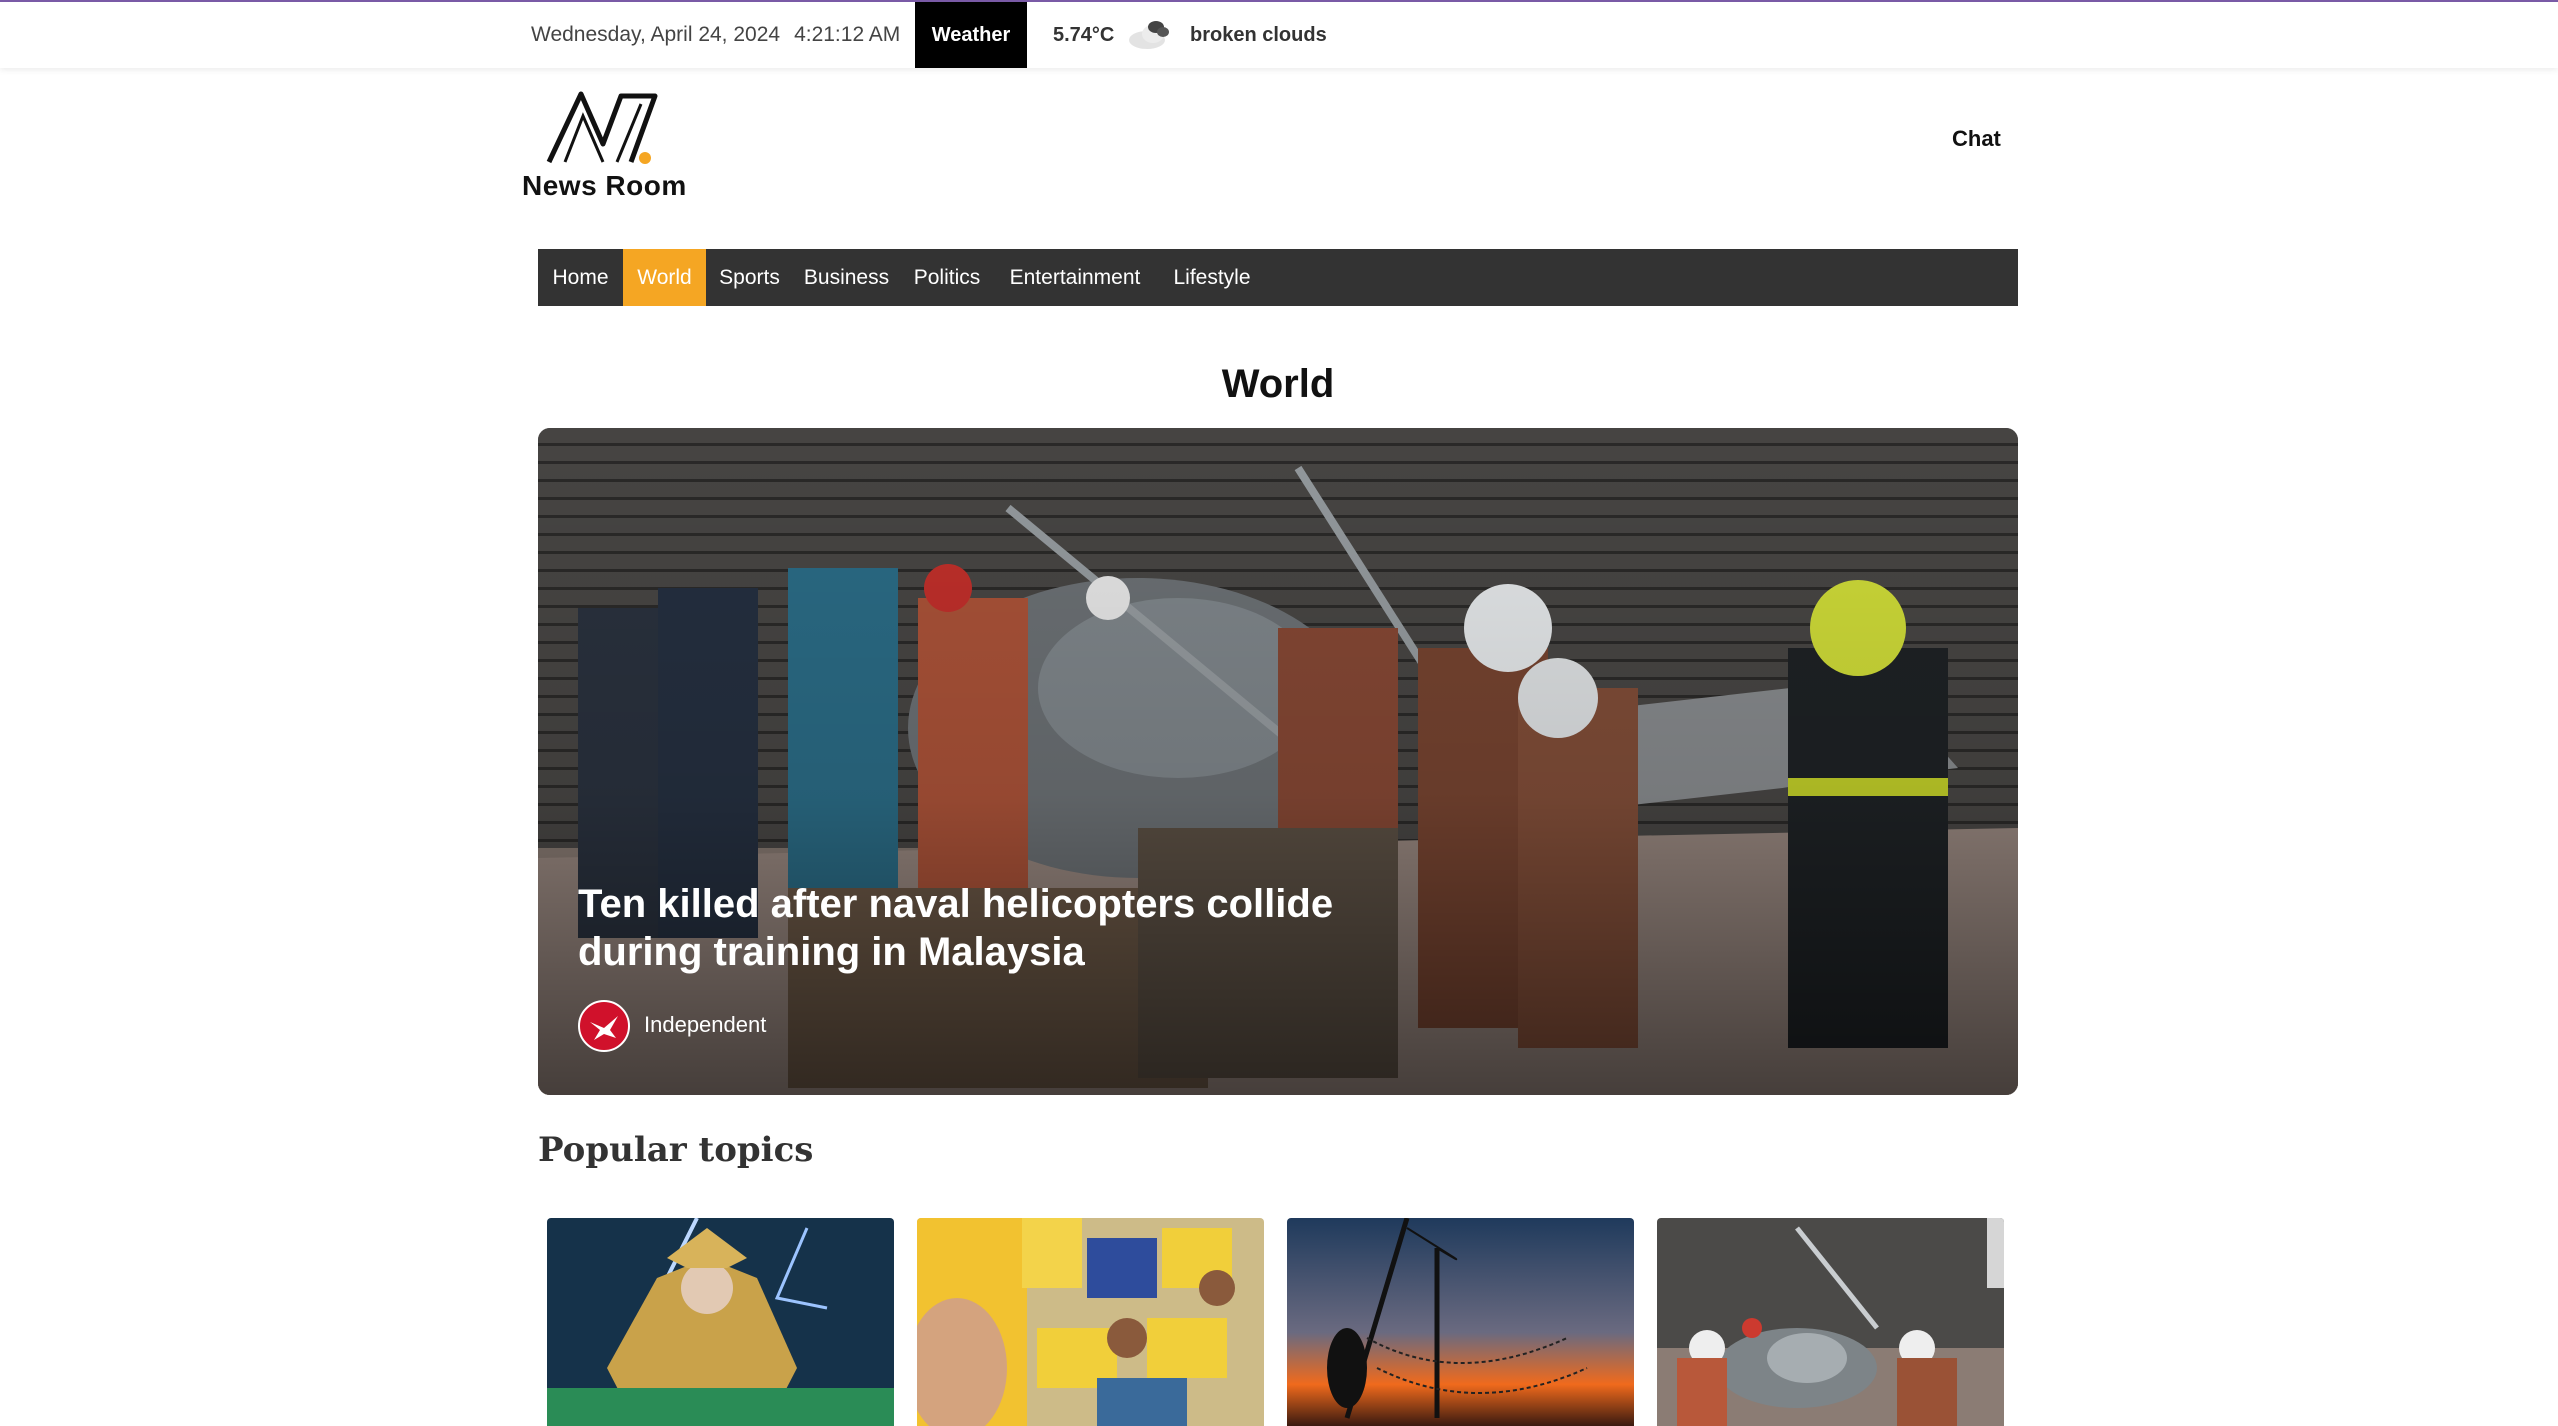  I want to click on current-date: Wednesday, April 24, 2024, so click(656, 34).